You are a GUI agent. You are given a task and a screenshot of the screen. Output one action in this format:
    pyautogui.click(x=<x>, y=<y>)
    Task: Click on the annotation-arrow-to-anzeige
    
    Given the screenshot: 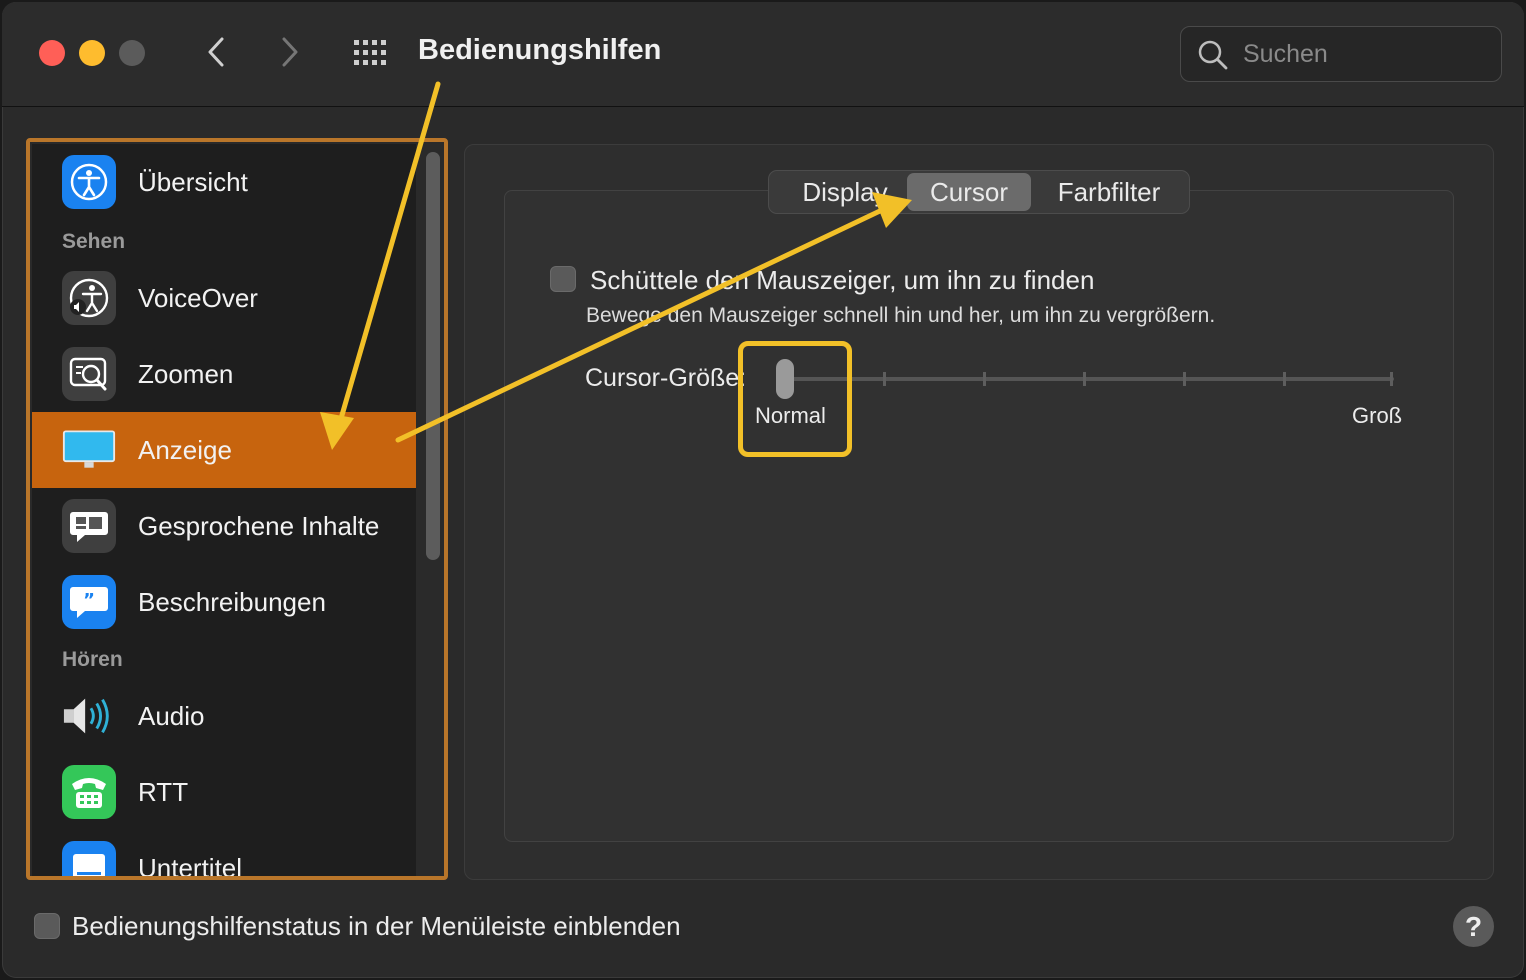 What is the action you would take?
    pyautogui.click(x=380, y=265)
    